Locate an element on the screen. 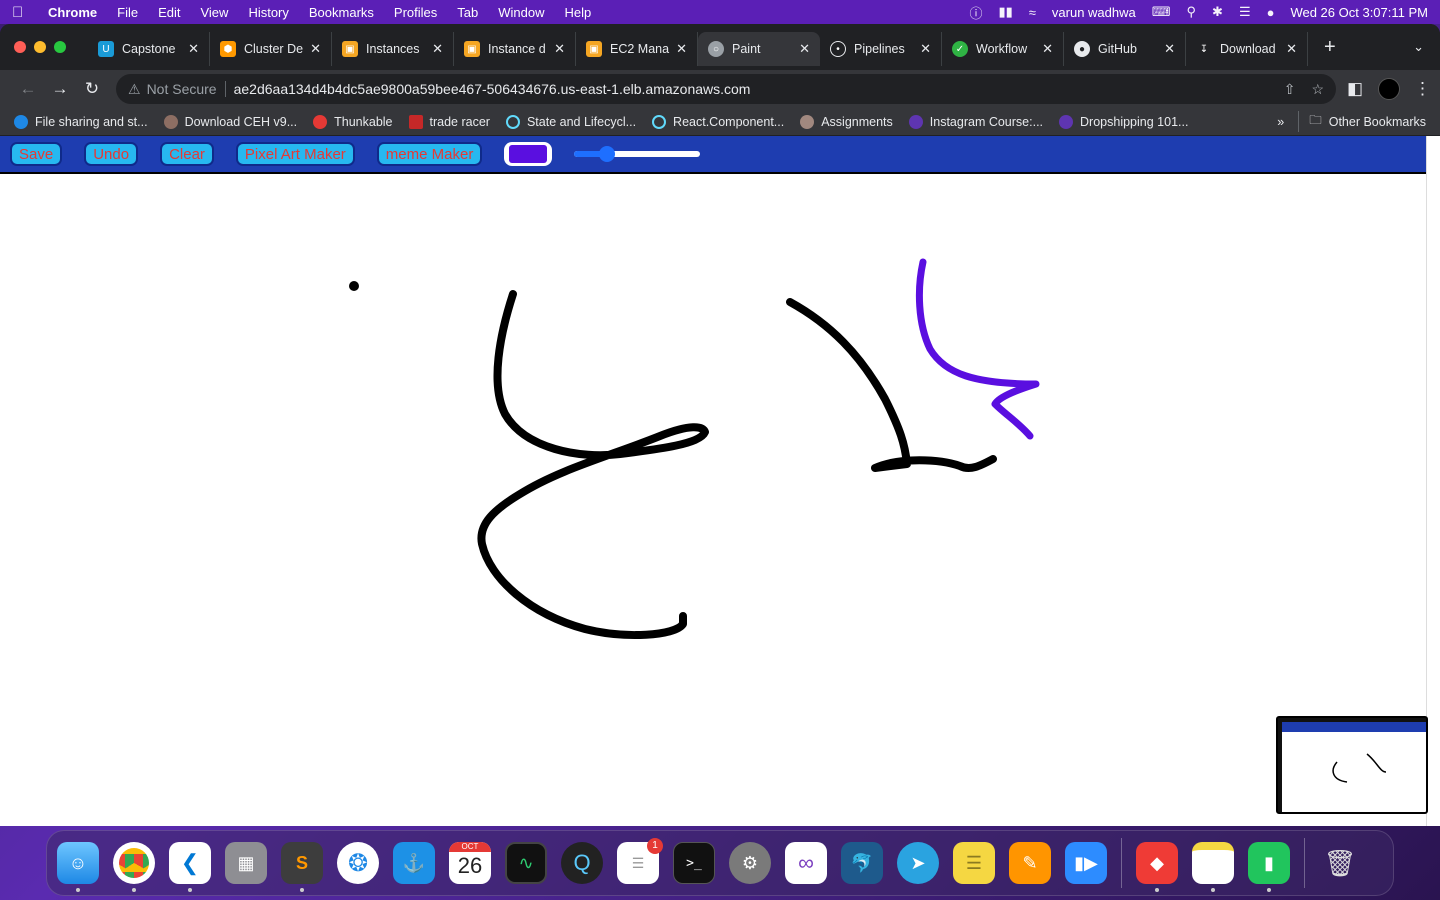 This screenshot has height=900, width=1440. launchpad-icon: ▦ is located at coordinates (246, 863).